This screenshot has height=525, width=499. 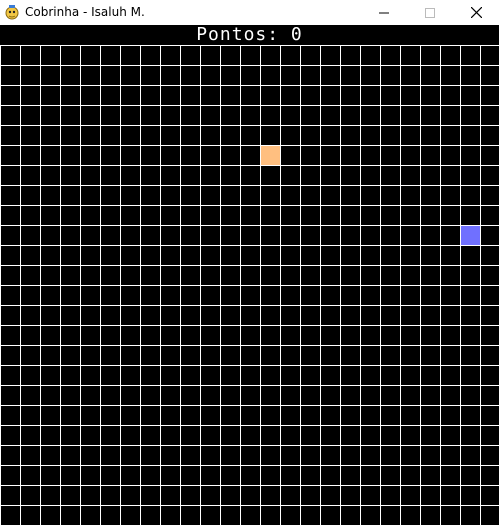 I want to click on minimize-icon, so click(x=384, y=12).